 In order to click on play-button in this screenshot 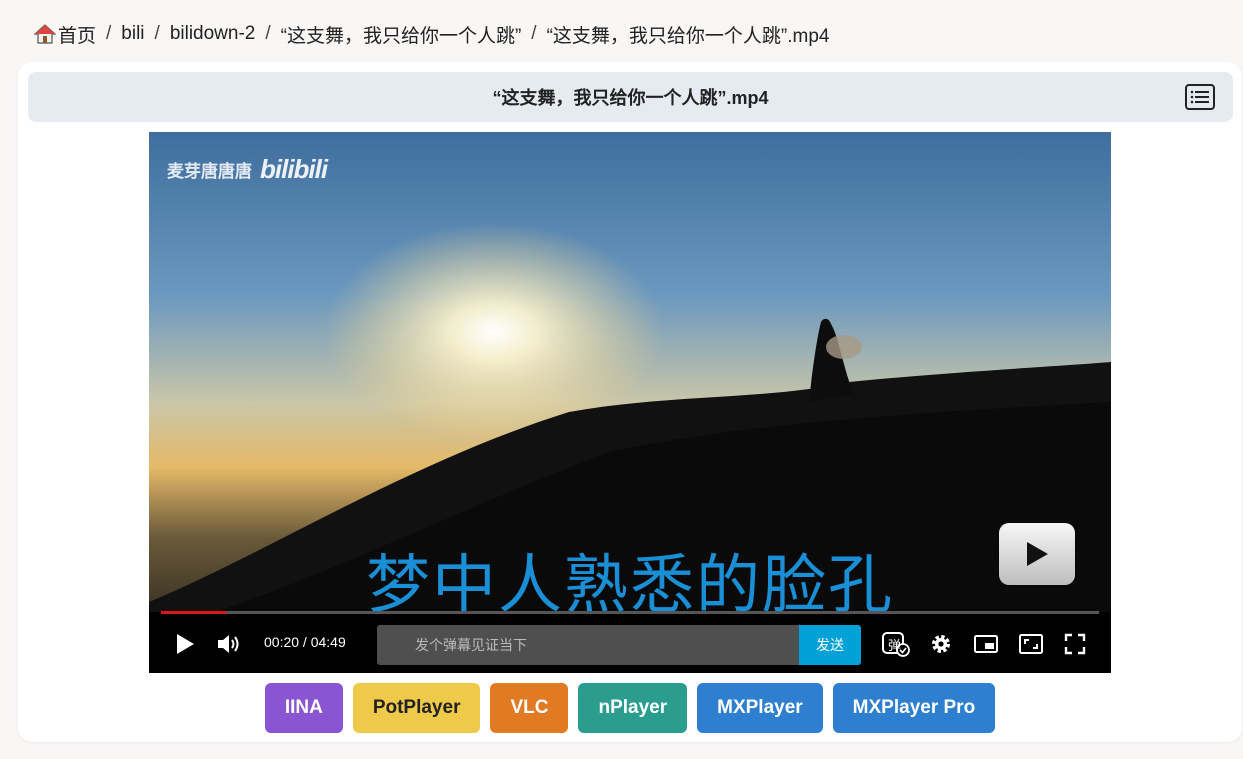, I will do `click(185, 644)`.